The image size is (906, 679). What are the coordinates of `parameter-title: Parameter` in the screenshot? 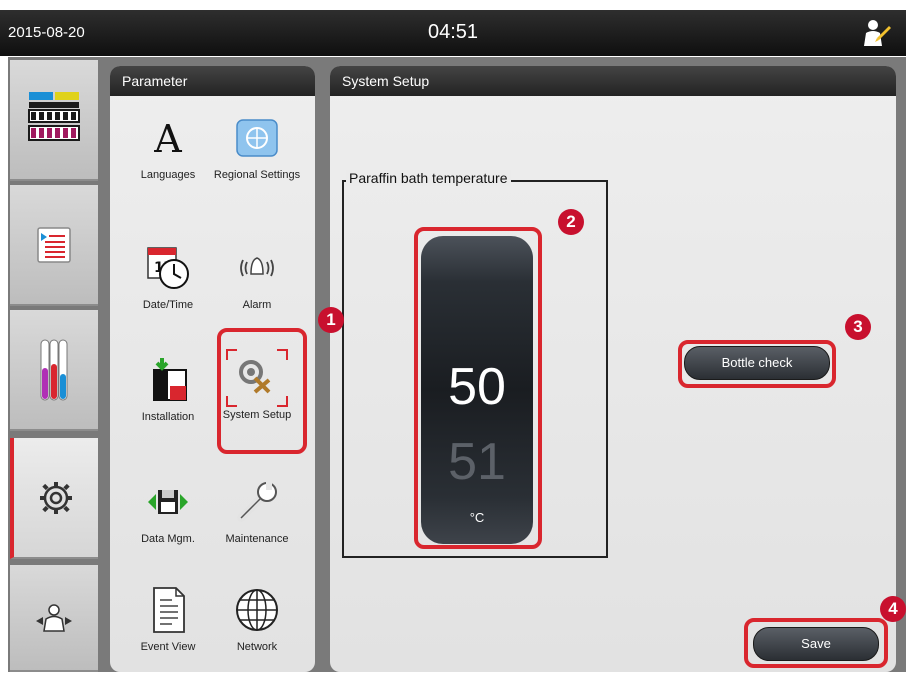 It's located at (212, 81).